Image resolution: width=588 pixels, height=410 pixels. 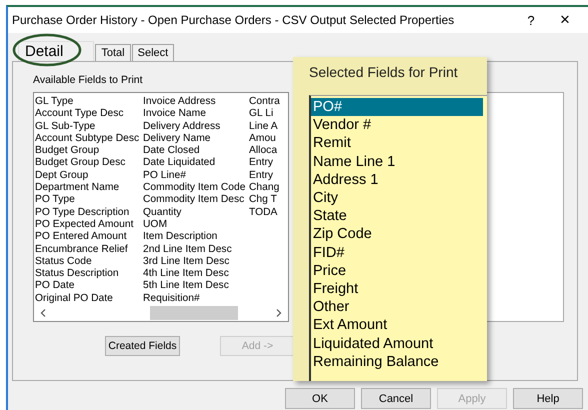 I want to click on list-item: PO Entered Amount, so click(x=89, y=237).